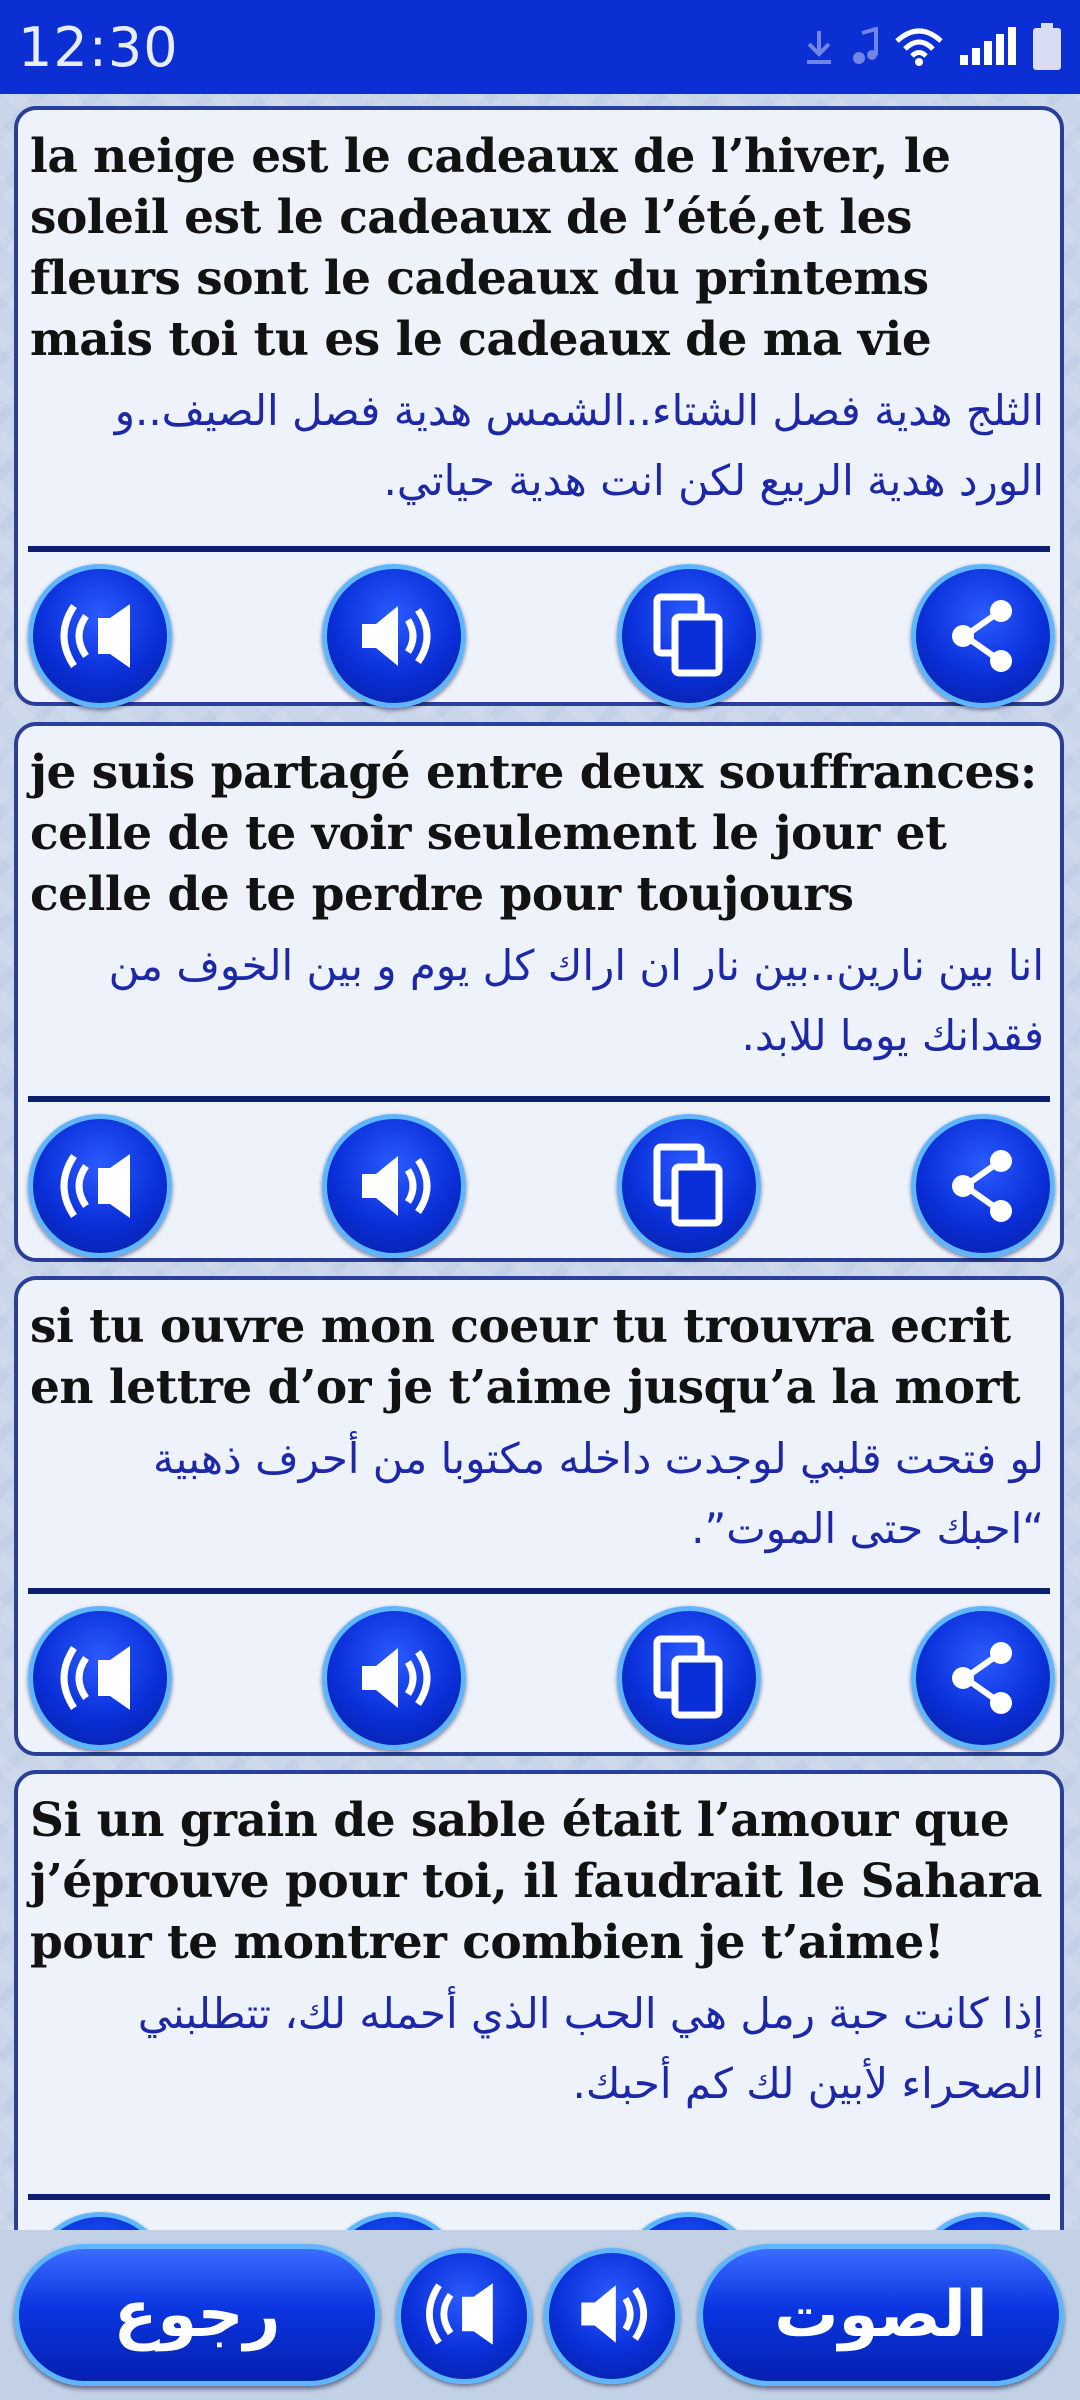 Image resolution: width=1080 pixels, height=2400 pixels. Describe the element at coordinates (865, 47) in the screenshot. I see `music-note-icon` at that location.